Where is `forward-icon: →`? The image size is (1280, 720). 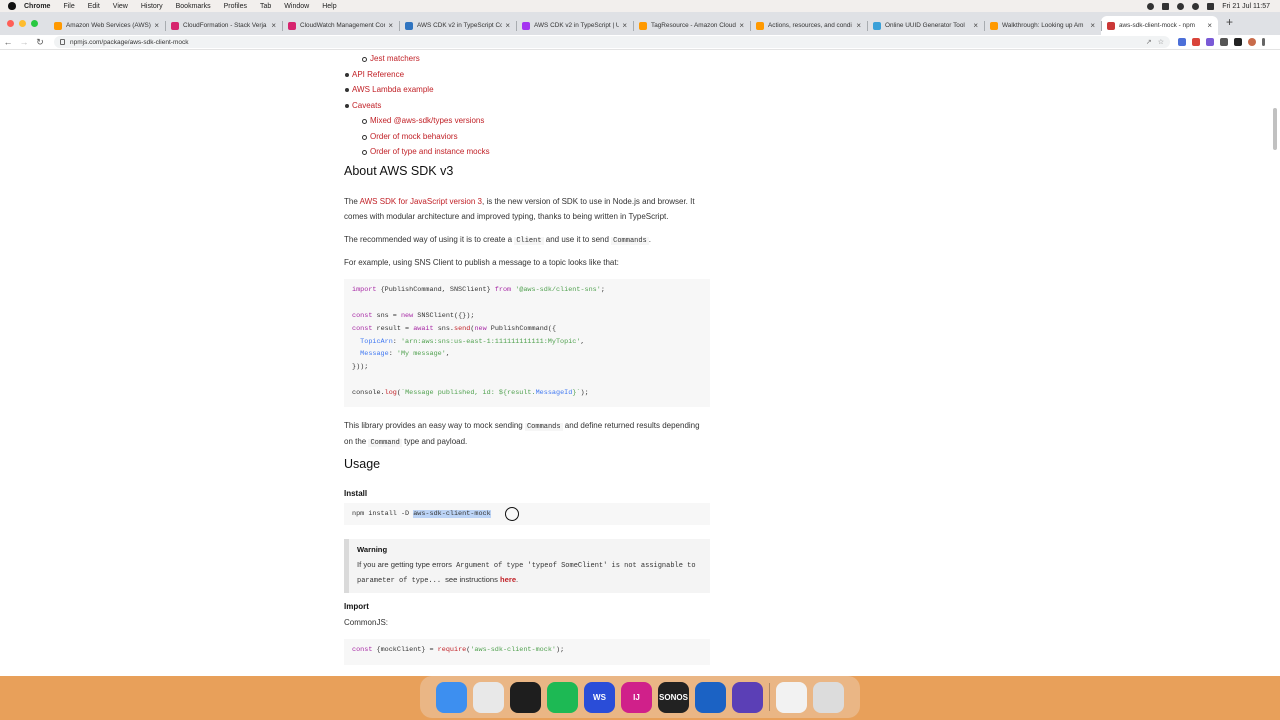
forward-icon: → is located at coordinates (24, 42).